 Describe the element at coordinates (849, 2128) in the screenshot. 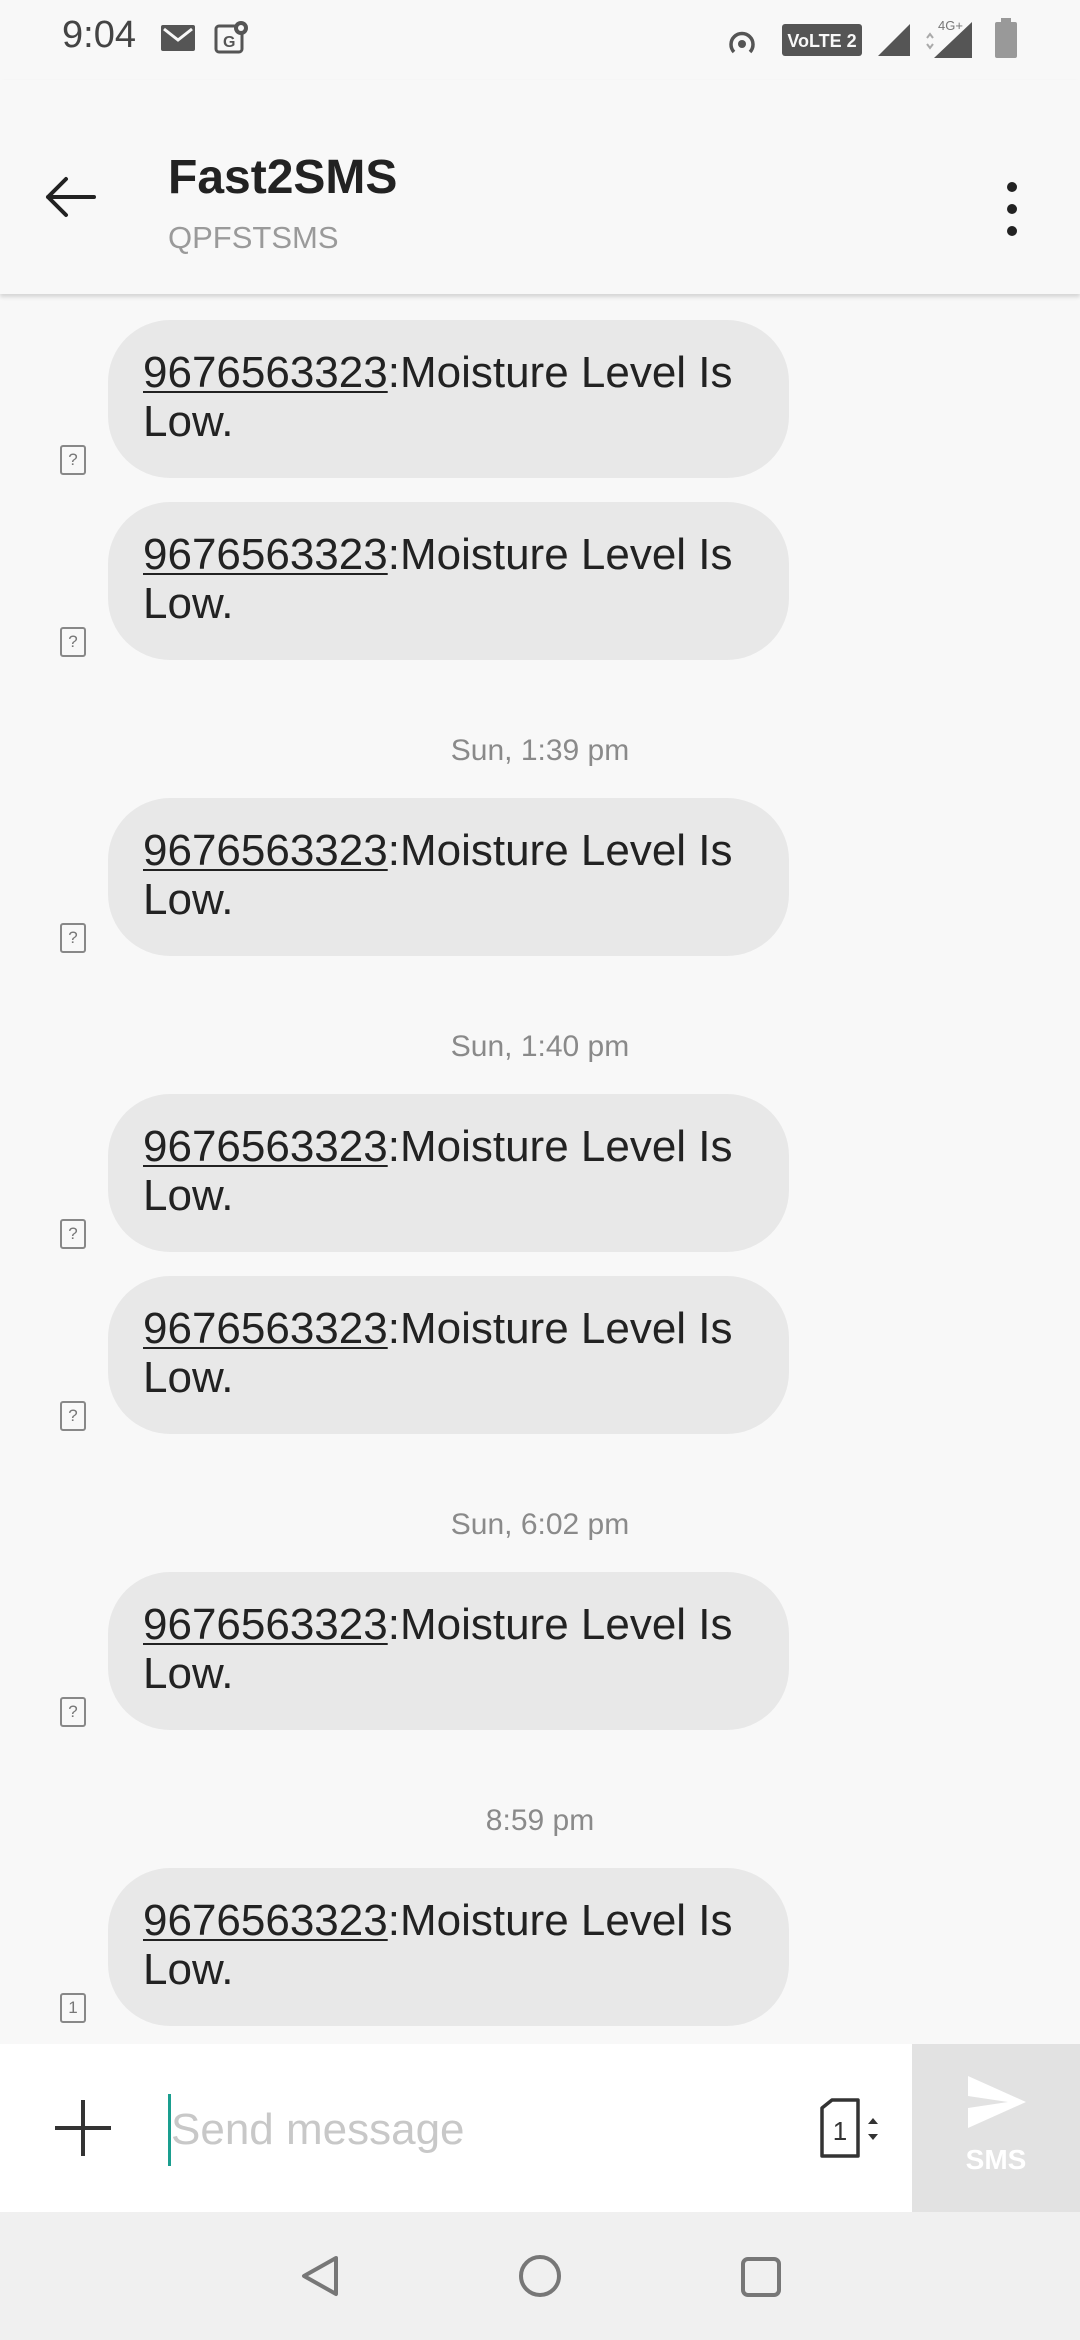

I see `sim-card-icon: 1` at that location.